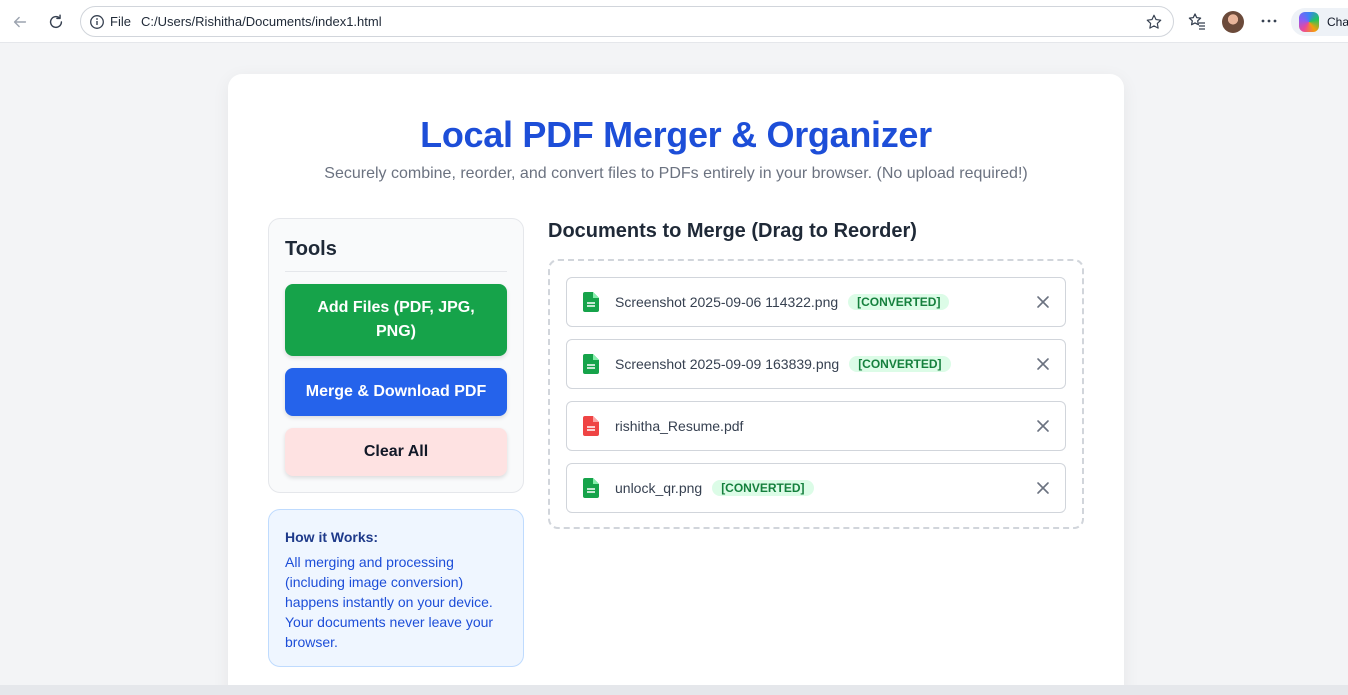  I want to click on back-arrow-icon, so click(20, 22).